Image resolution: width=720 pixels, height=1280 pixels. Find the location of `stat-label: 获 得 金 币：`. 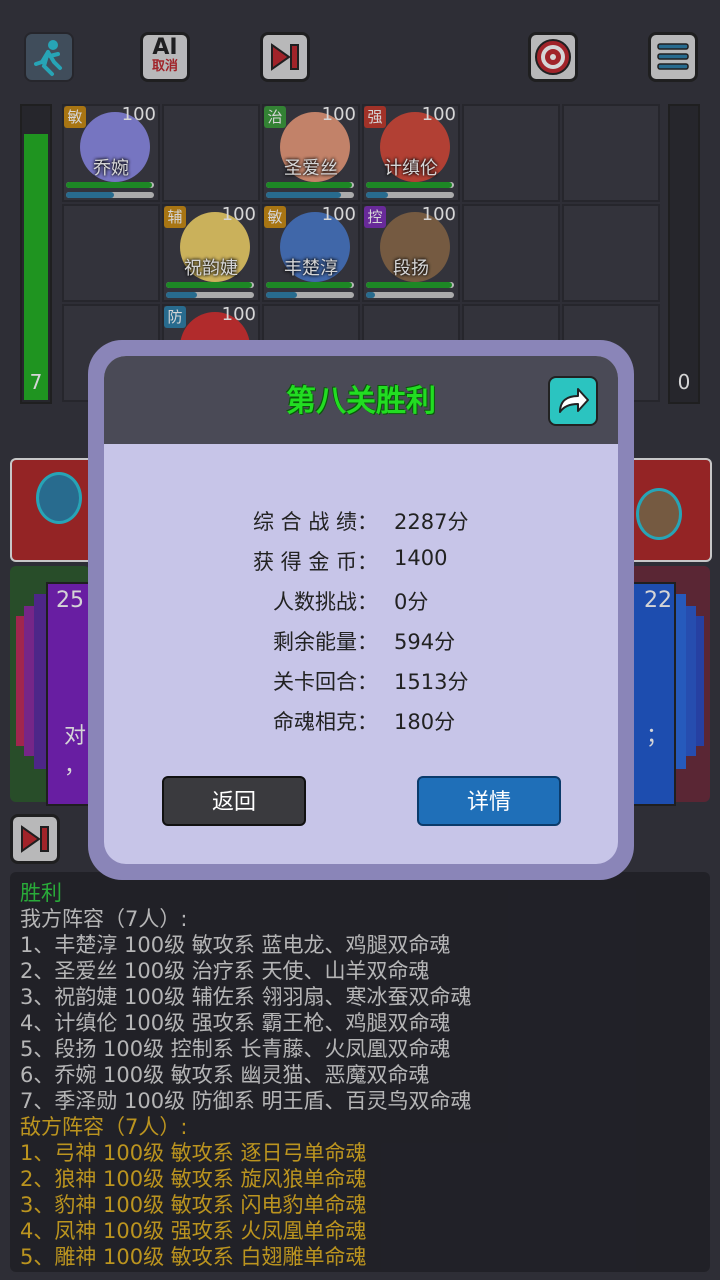

stat-label: 获 得 金 币： is located at coordinates (315, 562).